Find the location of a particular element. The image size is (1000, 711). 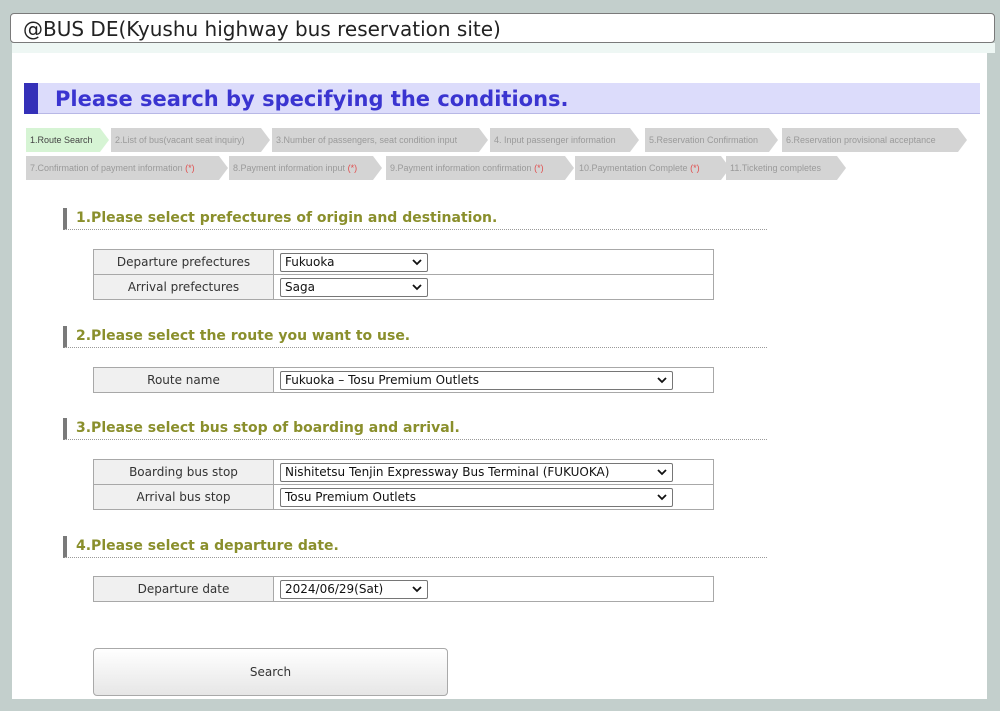

arrival-stop-select: Tosu Premium Outlets is located at coordinates (476, 497).